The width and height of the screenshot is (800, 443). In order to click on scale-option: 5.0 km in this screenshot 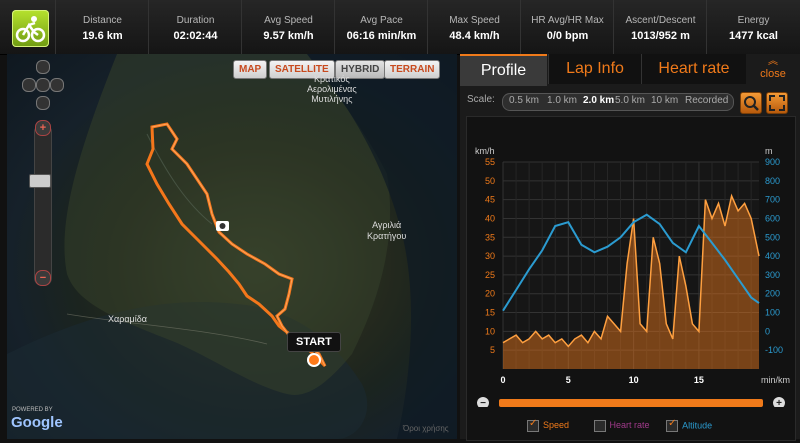, I will do `click(630, 100)`.